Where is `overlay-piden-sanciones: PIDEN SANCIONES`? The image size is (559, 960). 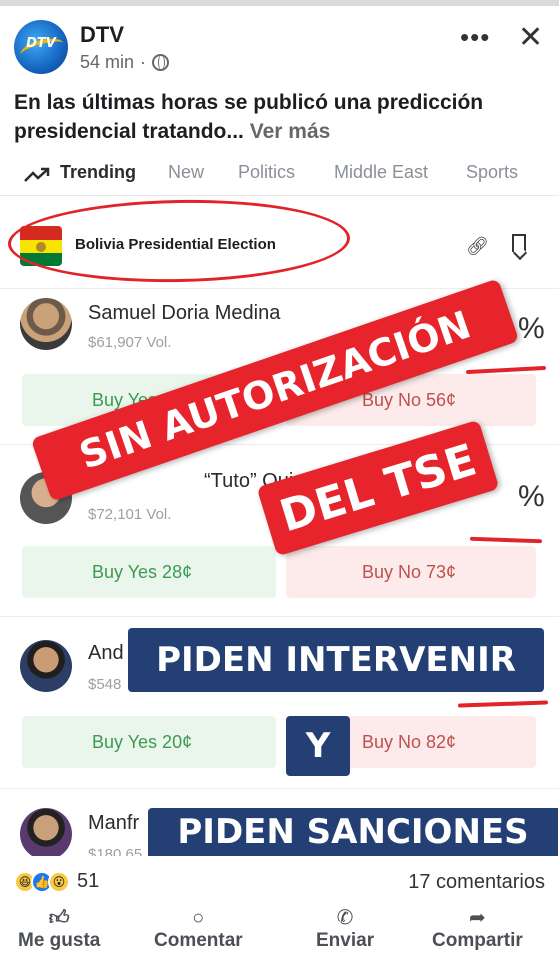
overlay-piden-sanciones: PIDEN SANCIONES is located at coordinates (353, 832).